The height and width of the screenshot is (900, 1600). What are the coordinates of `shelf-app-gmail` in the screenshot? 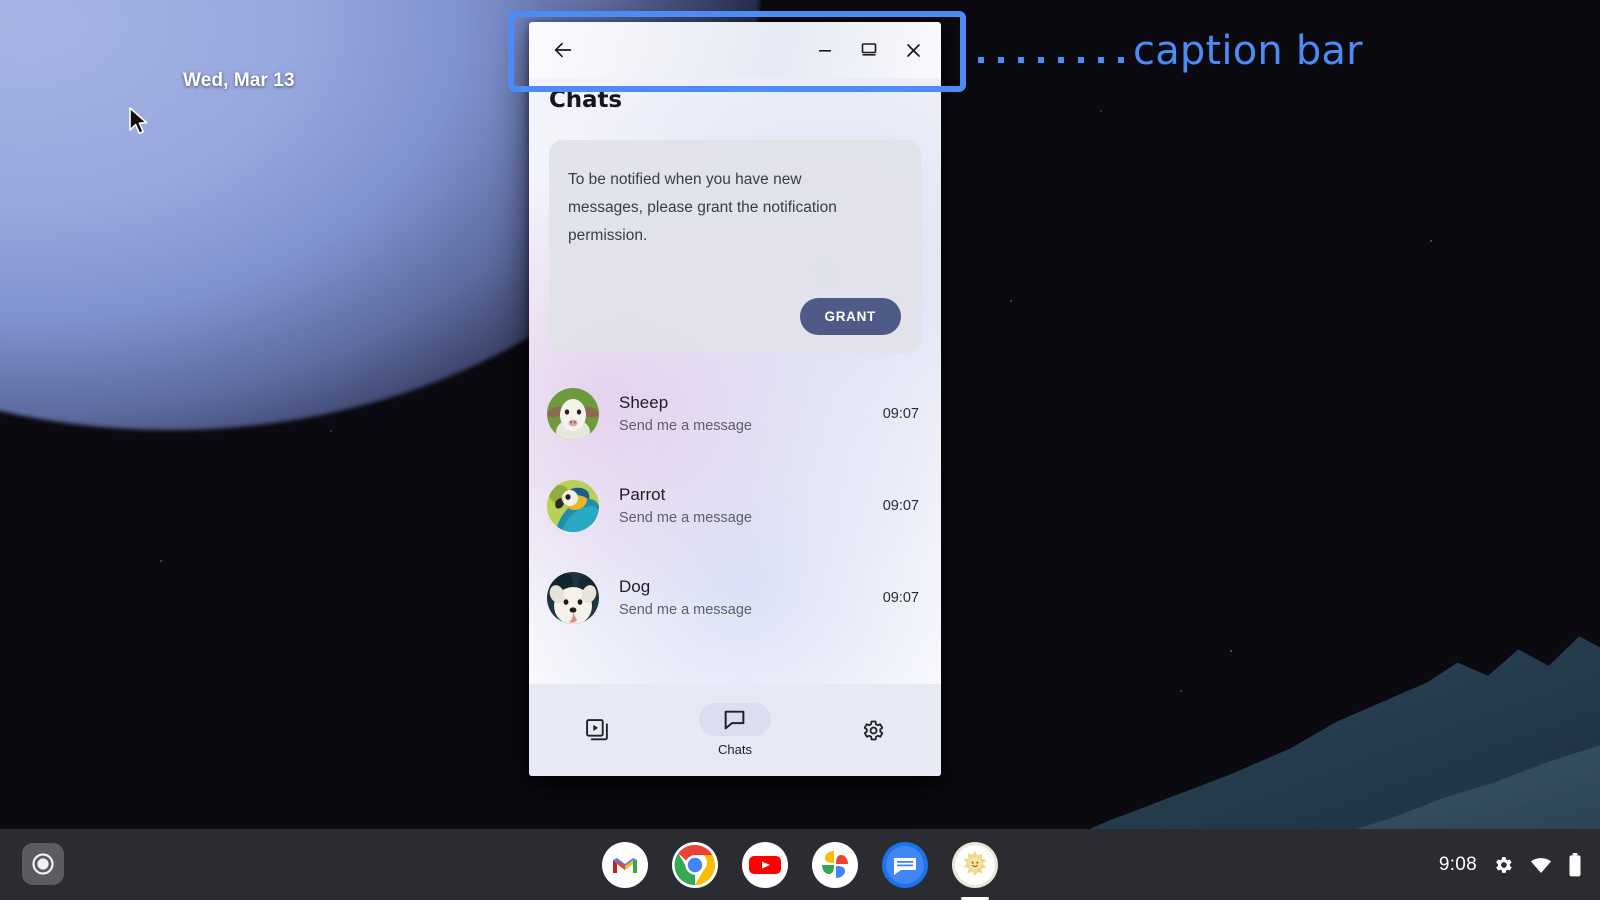 It's located at (625, 864).